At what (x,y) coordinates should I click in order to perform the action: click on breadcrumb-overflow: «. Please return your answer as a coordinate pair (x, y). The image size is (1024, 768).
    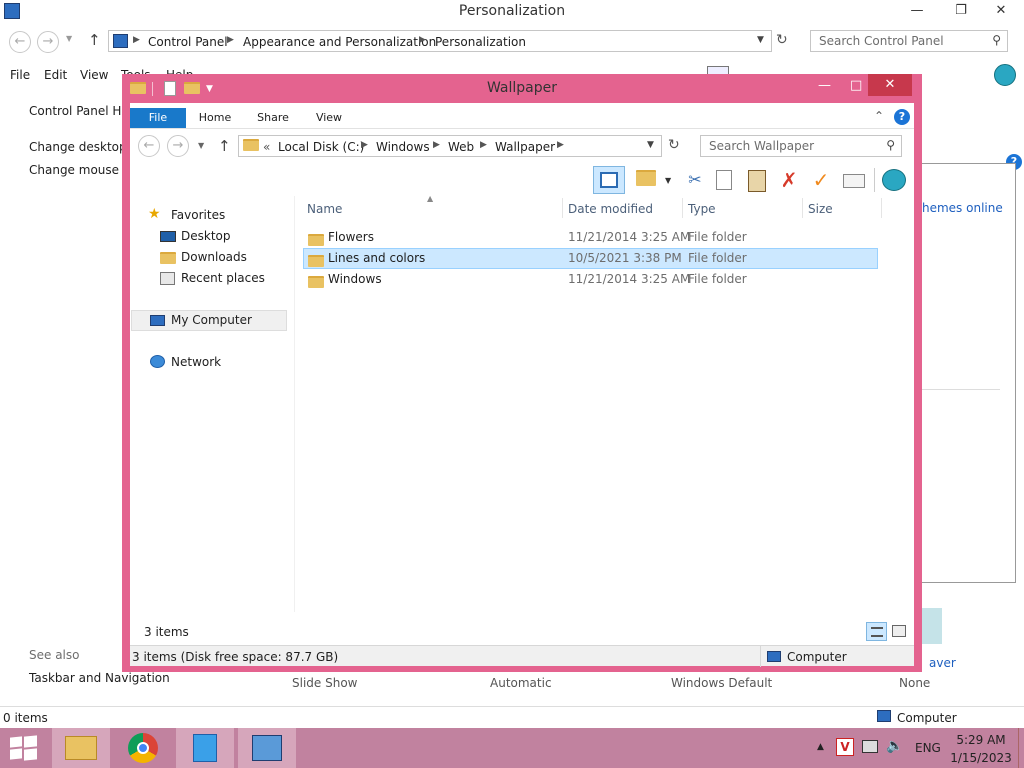
    Looking at the image, I should click on (266, 147).